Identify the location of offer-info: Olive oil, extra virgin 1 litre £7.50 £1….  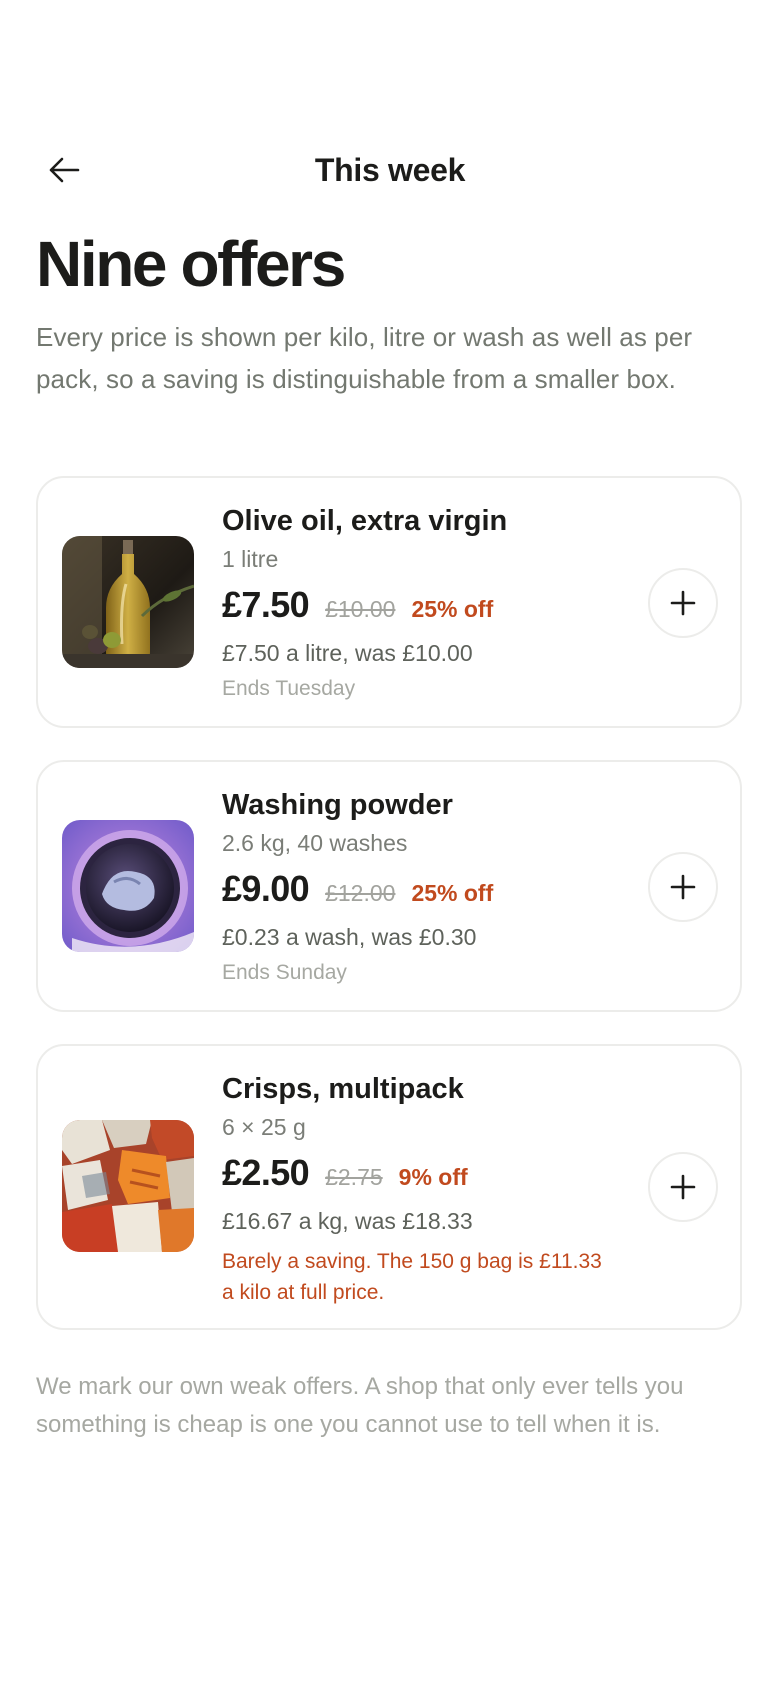
(432, 603).